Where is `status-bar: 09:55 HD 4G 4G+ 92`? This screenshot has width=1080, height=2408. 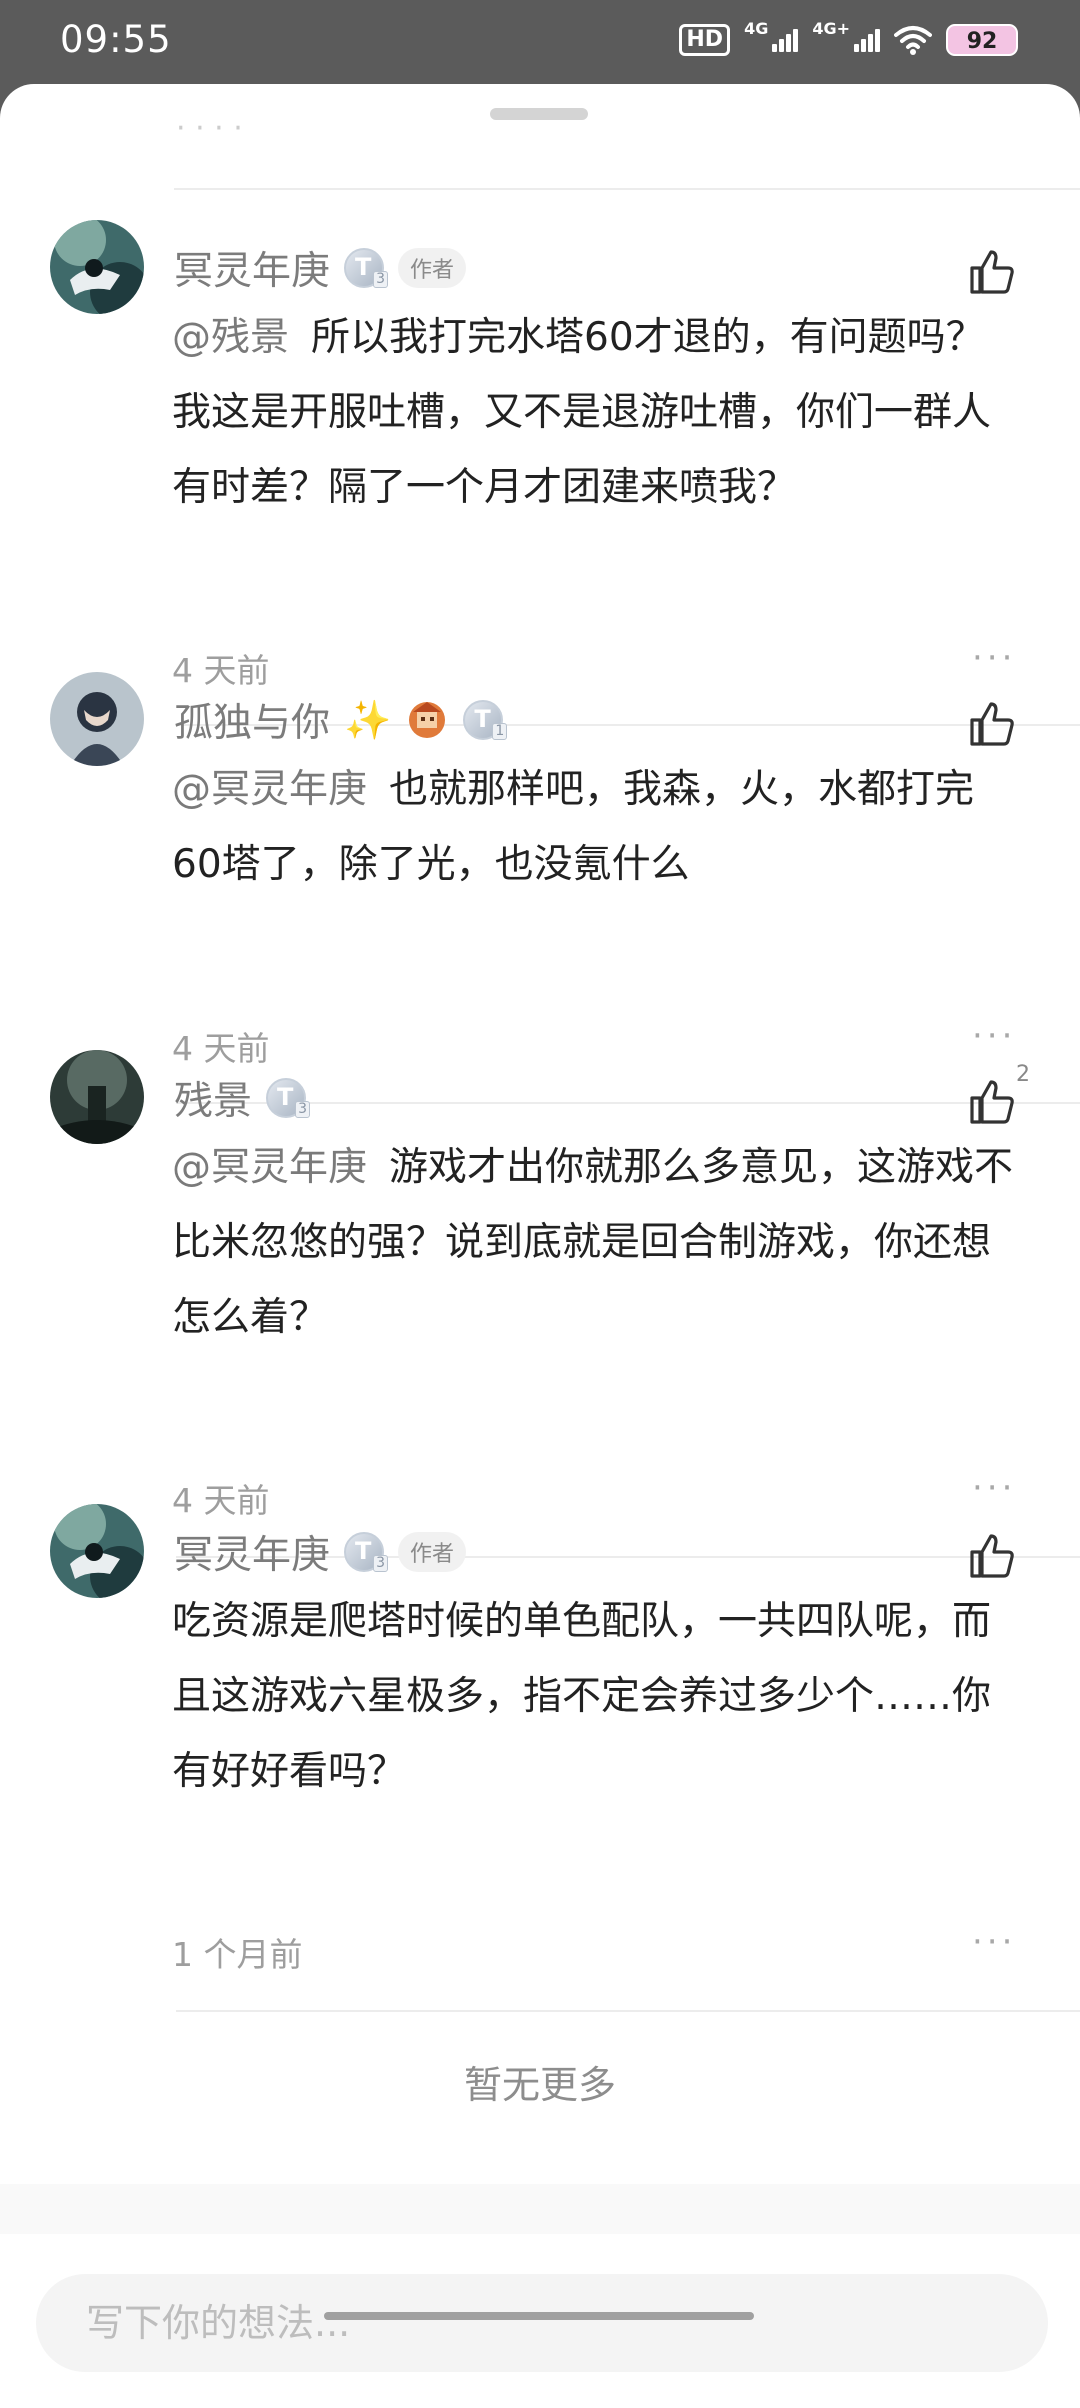 status-bar: 09:55 HD 4G 4G+ 92 is located at coordinates (540, 42).